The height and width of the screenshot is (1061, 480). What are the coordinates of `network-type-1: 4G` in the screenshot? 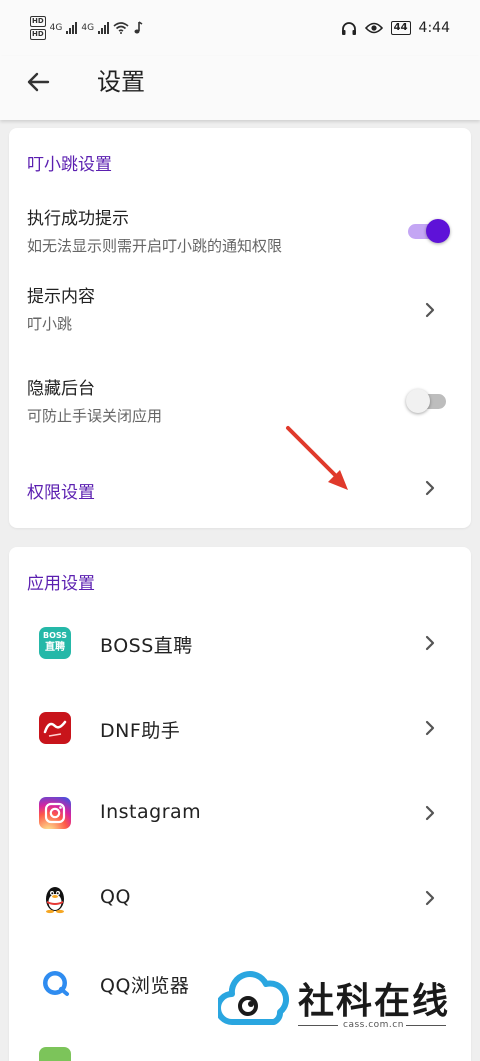 It's located at (56, 28).